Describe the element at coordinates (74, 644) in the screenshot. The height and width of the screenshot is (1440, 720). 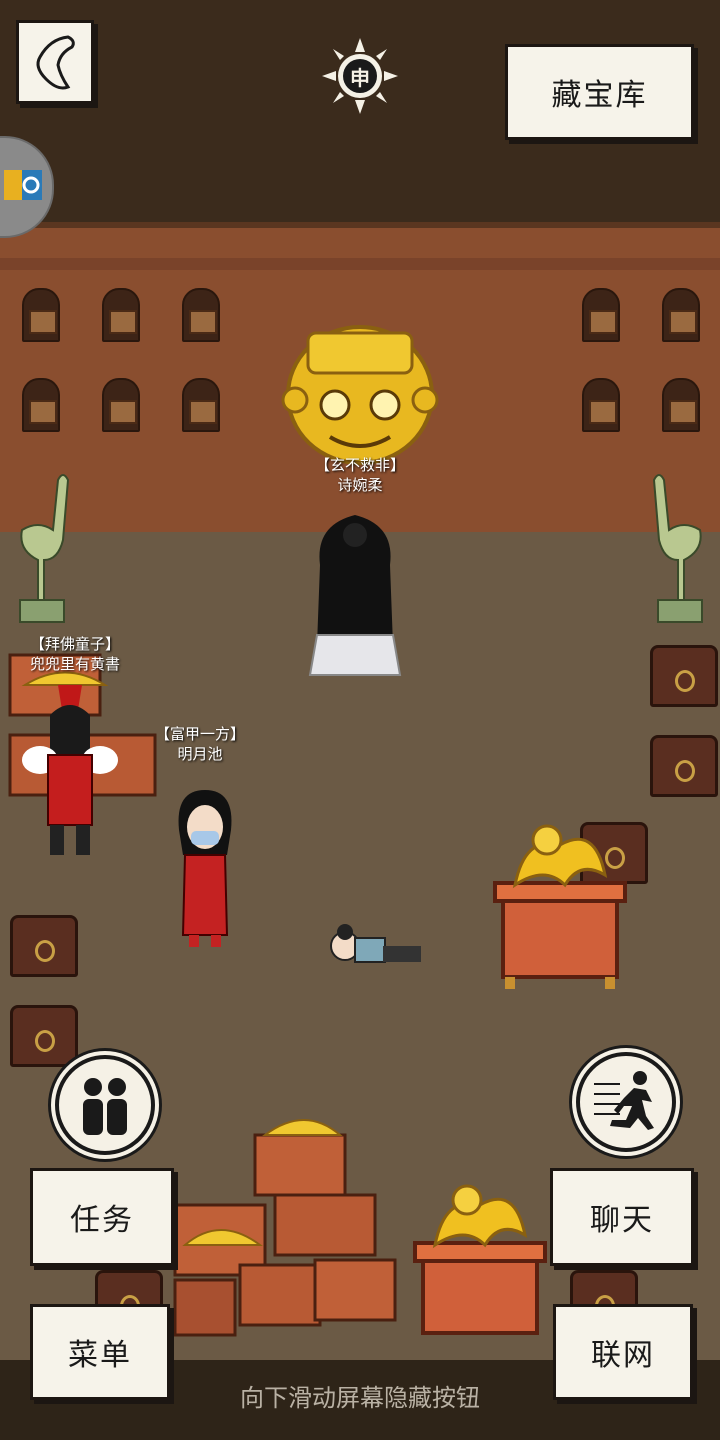
I see `character-title: 【拜佛童子】` at that location.